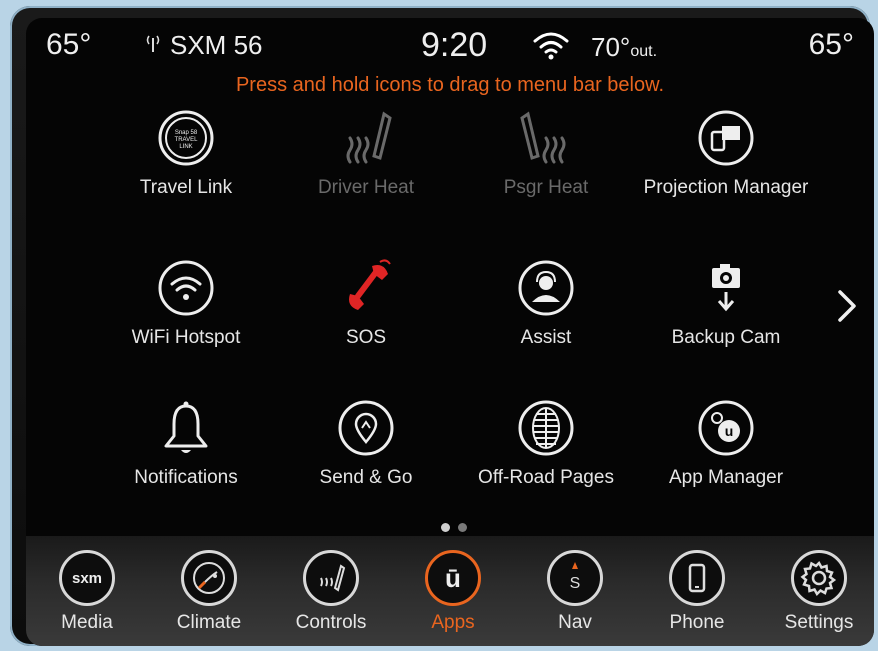  Describe the element at coordinates (186, 288) in the screenshot. I see `wifi-hotspot-icon` at that location.